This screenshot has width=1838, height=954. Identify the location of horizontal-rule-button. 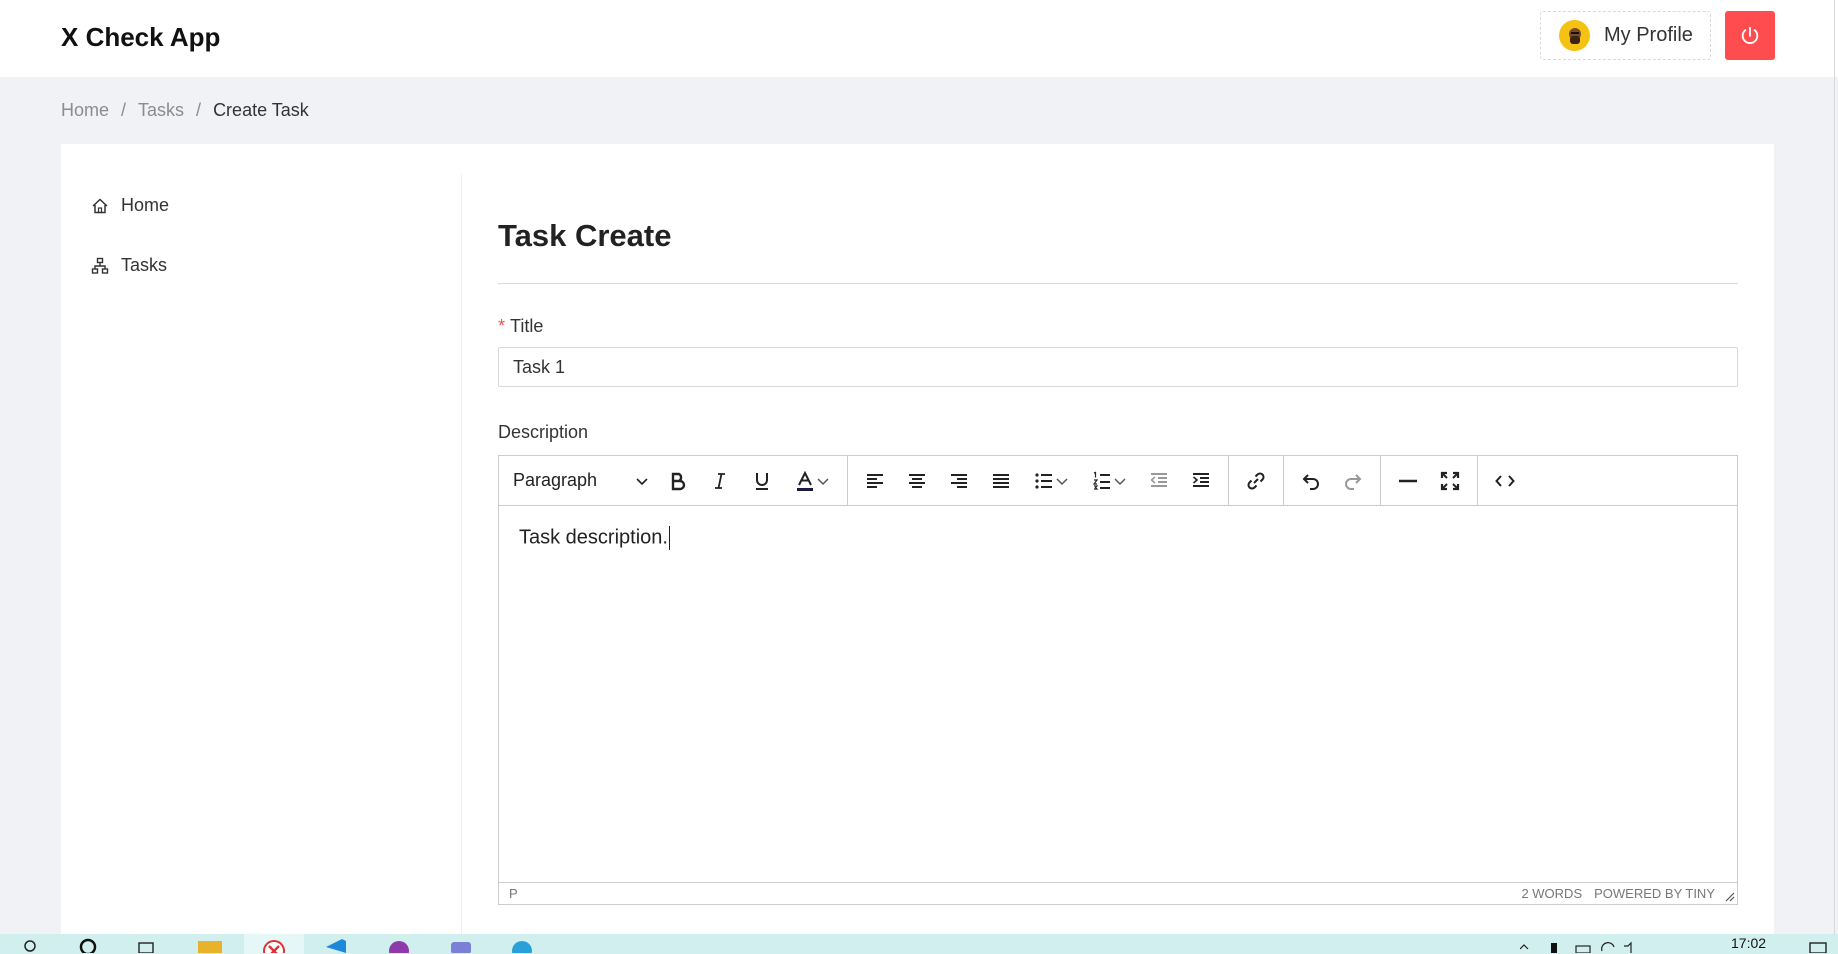
(1408, 481).